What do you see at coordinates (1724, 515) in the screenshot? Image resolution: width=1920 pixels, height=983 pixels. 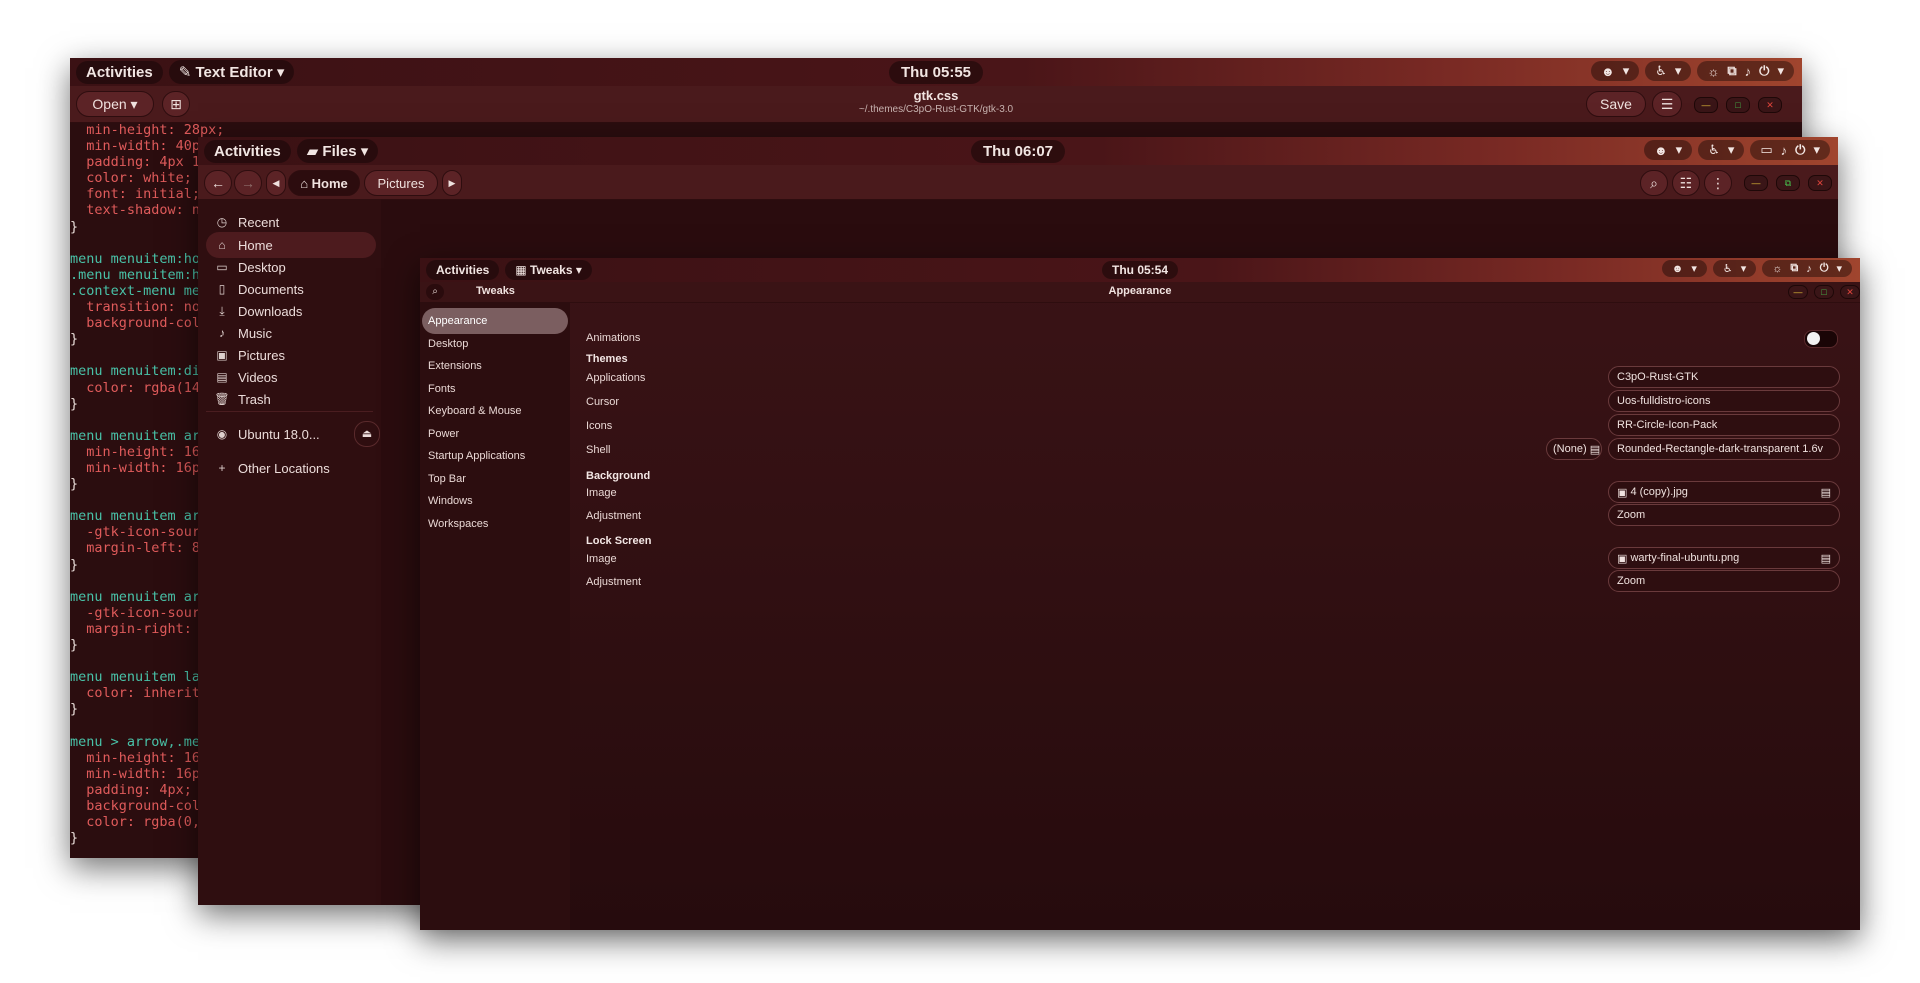 I see `background-adjustment-select: Zoom` at bounding box center [1724, 515].